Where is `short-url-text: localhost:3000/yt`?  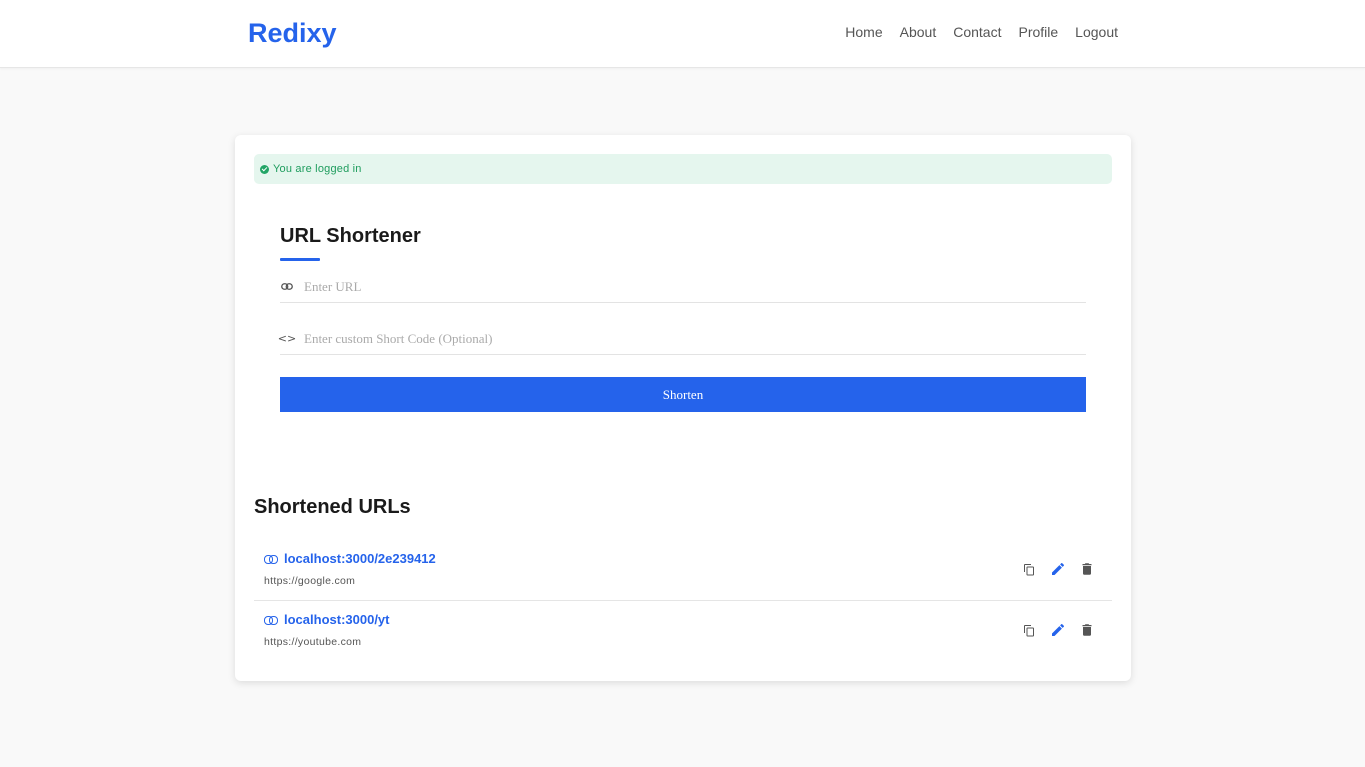 short-url-text: localhost:3000/yt is located at coordinates (337, 619).